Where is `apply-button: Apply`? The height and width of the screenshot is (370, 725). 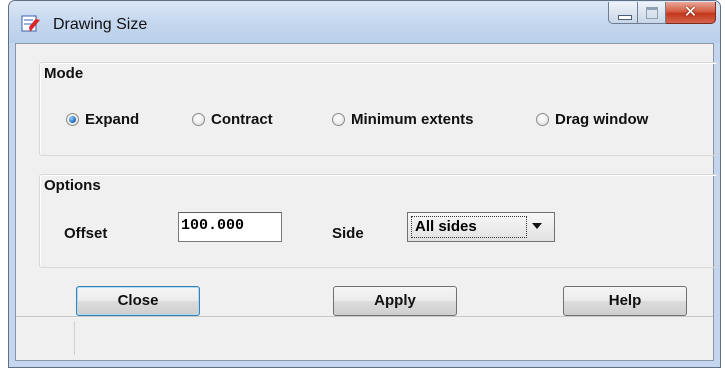 apply-button: Apply is located at coordinates (395, 301).